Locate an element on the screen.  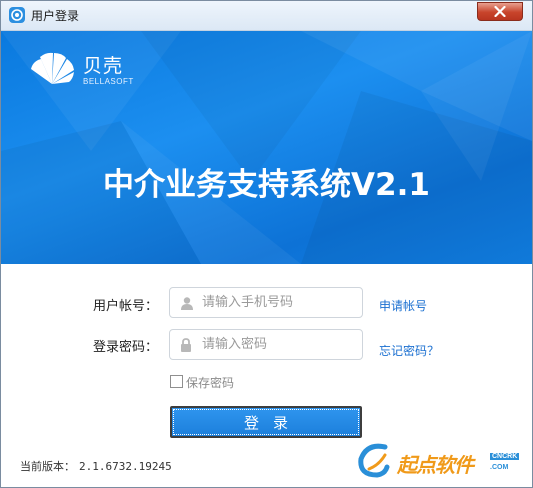
bellasoft-logo-icon is located at coordinates (52, 68).